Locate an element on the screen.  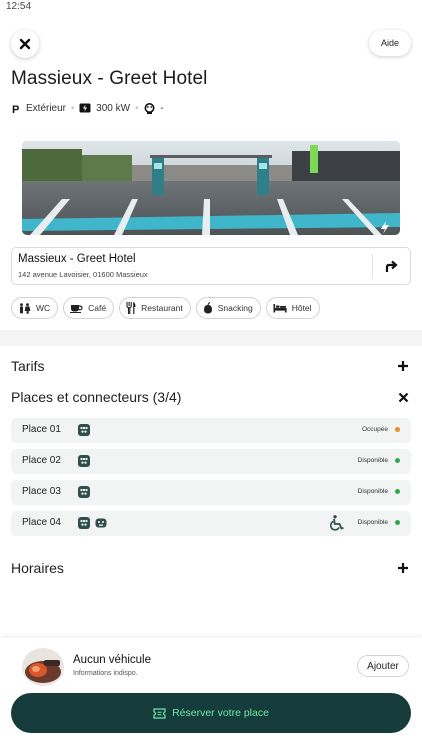
places-section-header: Places et connecteurs (3/4) is located at coordinates (211, 397).